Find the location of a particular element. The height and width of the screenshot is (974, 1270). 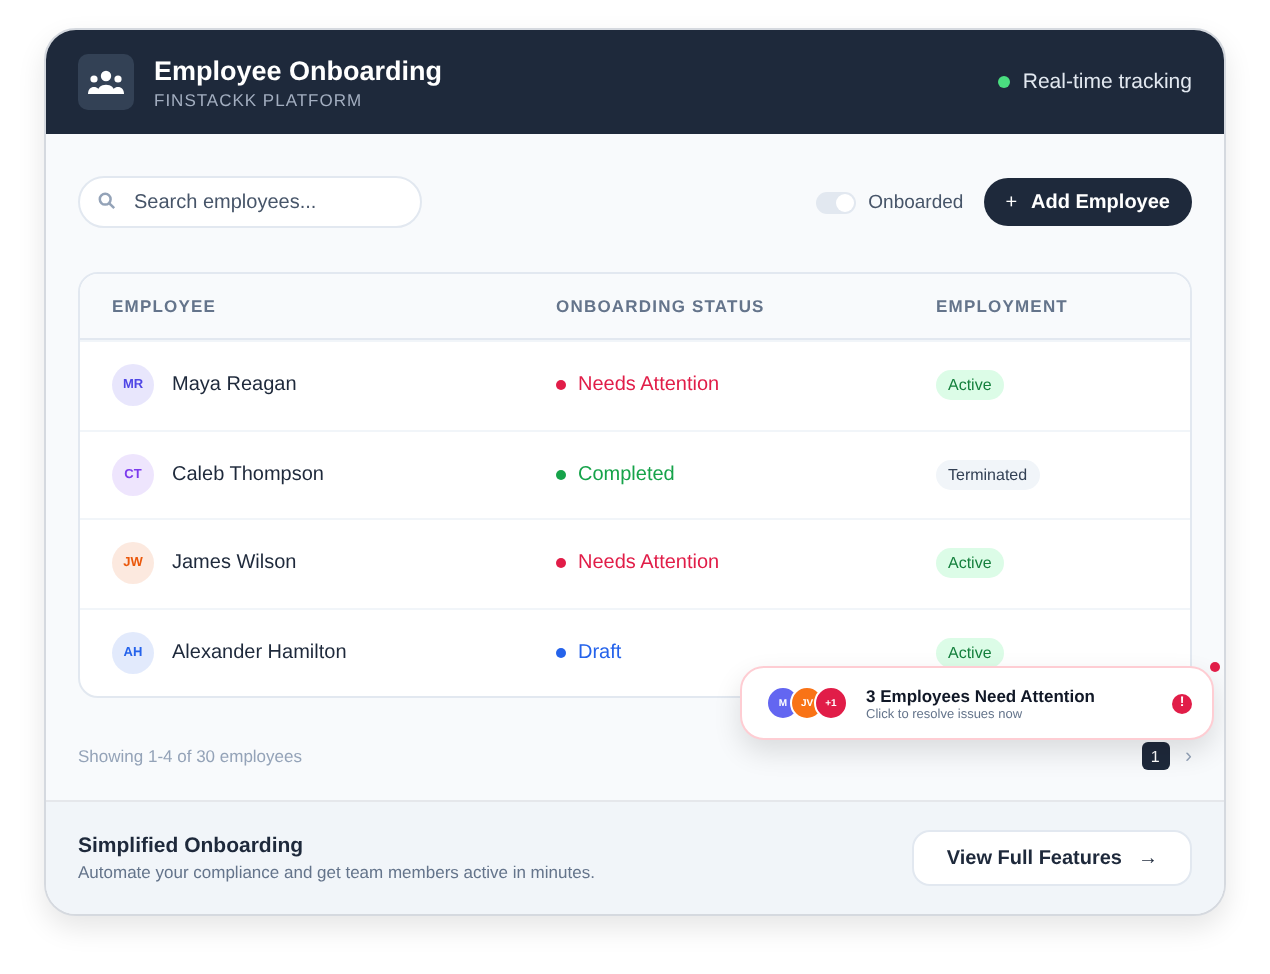

showing-count: Showing 1-4 of 30 employees is located at coordinates (190, 756).